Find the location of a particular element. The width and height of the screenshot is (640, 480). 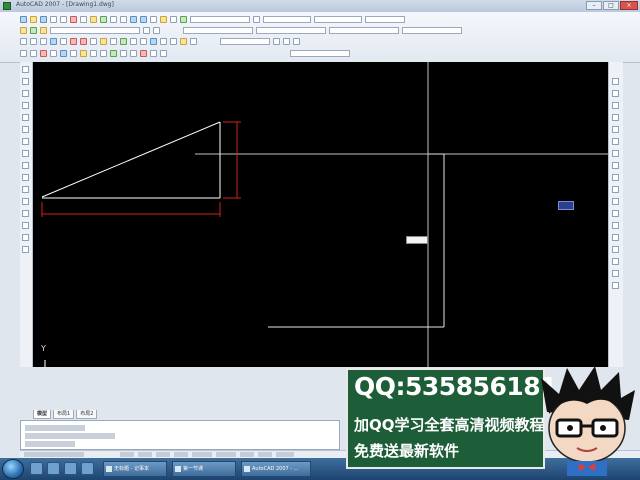

browser-quicklaunch-icon is located at coordinates (53, 468).